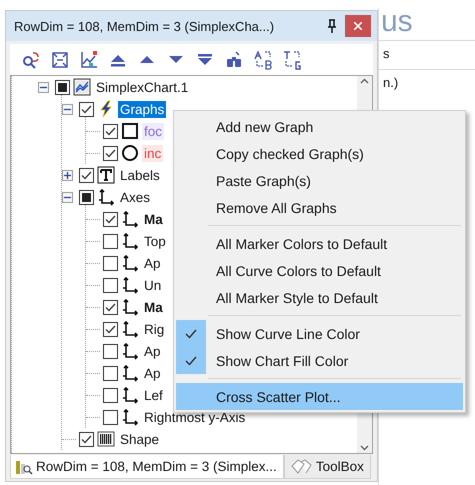  What do you see at coordinates (390, 82) in the screenshot?
I see `table-cell: n.)` at bounding box center [390, 82].